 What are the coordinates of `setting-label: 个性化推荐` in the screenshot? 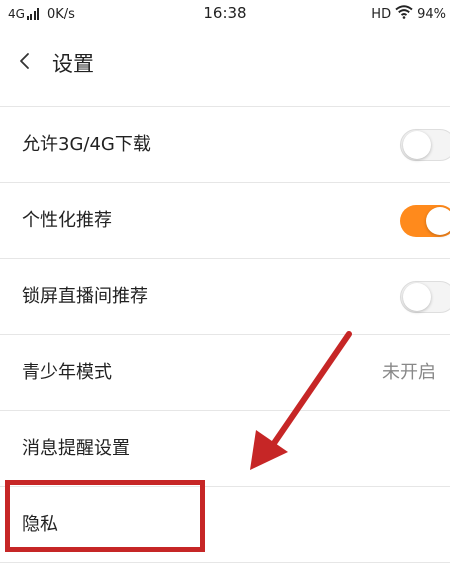 It's located at (67, 220).